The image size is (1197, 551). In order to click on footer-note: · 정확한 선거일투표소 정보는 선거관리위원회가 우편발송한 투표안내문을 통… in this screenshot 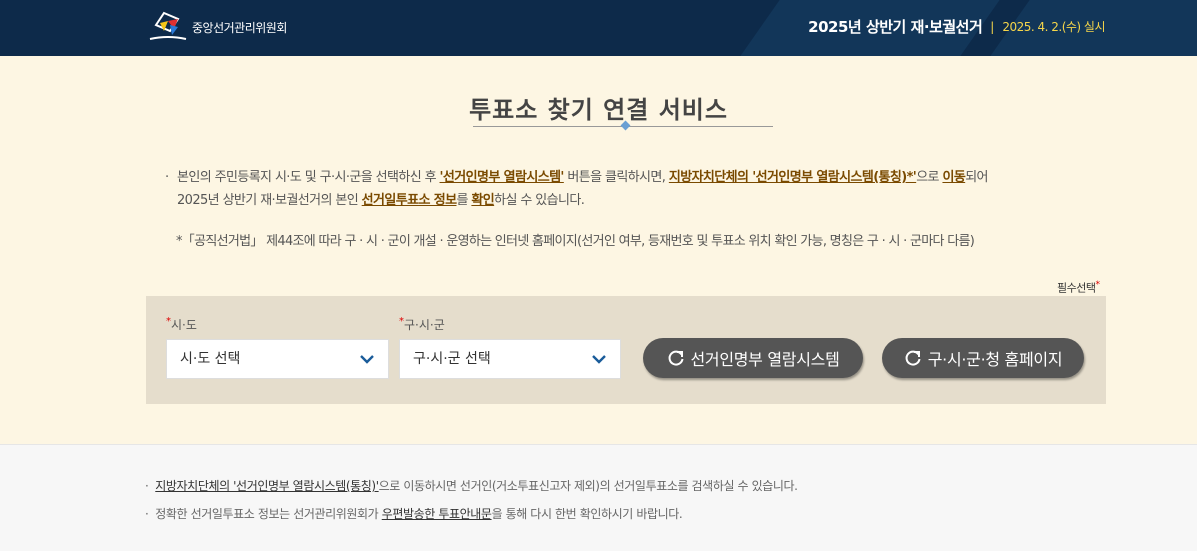, I will do `click(414, 513)`.